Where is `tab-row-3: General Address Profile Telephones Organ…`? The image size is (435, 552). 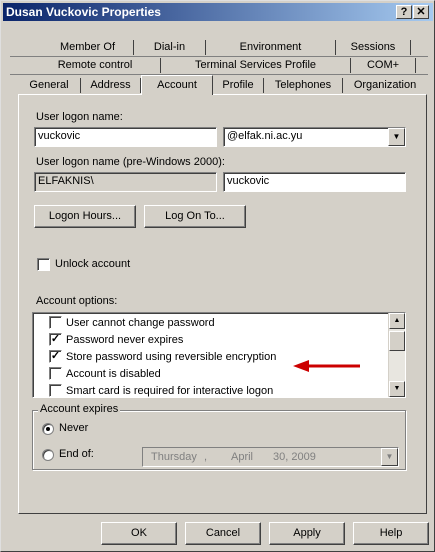
tab-row-3: General Address Profile Telephones Organ… is located at coordinates (218, 85).